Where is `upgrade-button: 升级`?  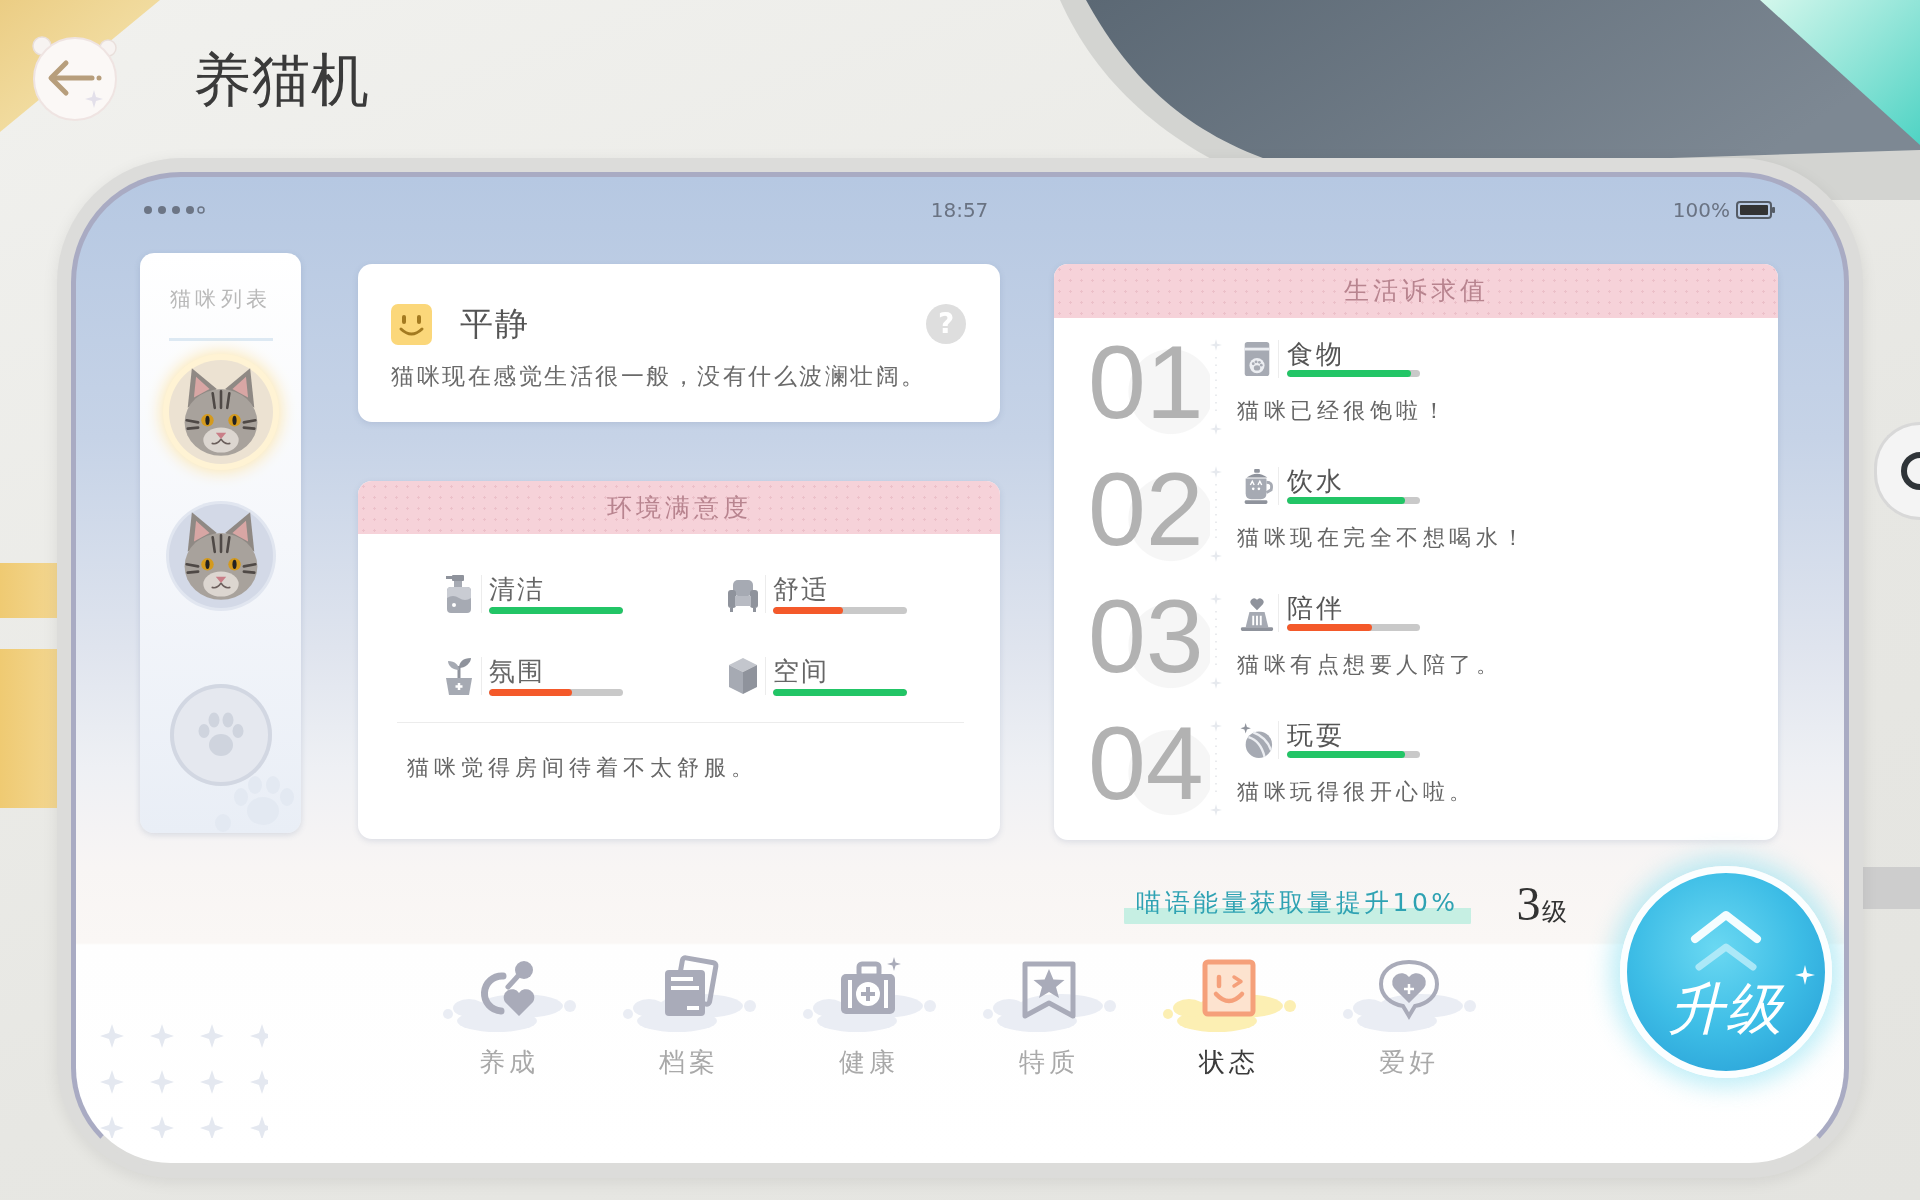 upgrade-button: 升级 is located at coordinates (1726, 972).